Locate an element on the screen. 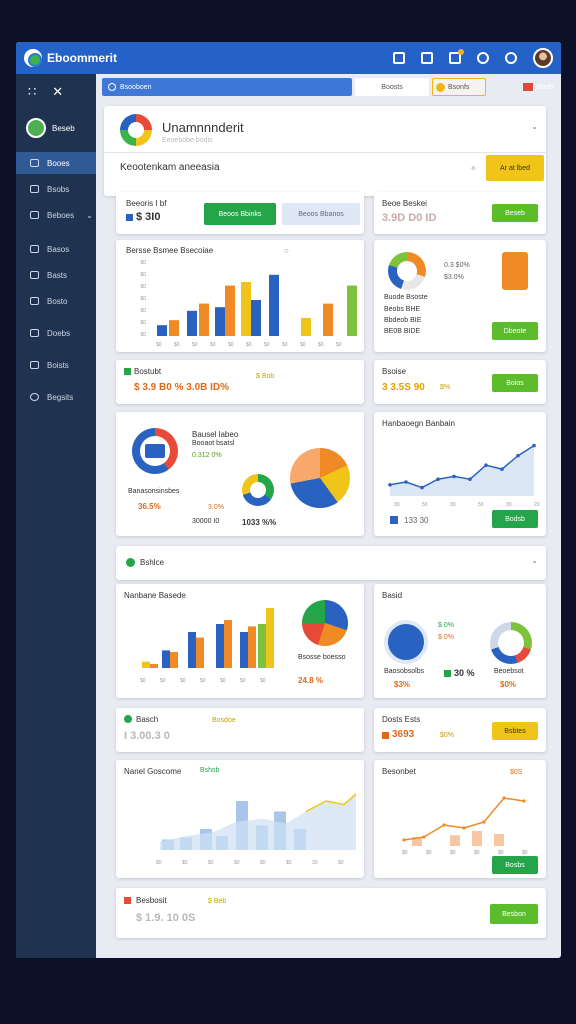  sidebar-item-tables: Bosto is located at coordinates (56, 301).